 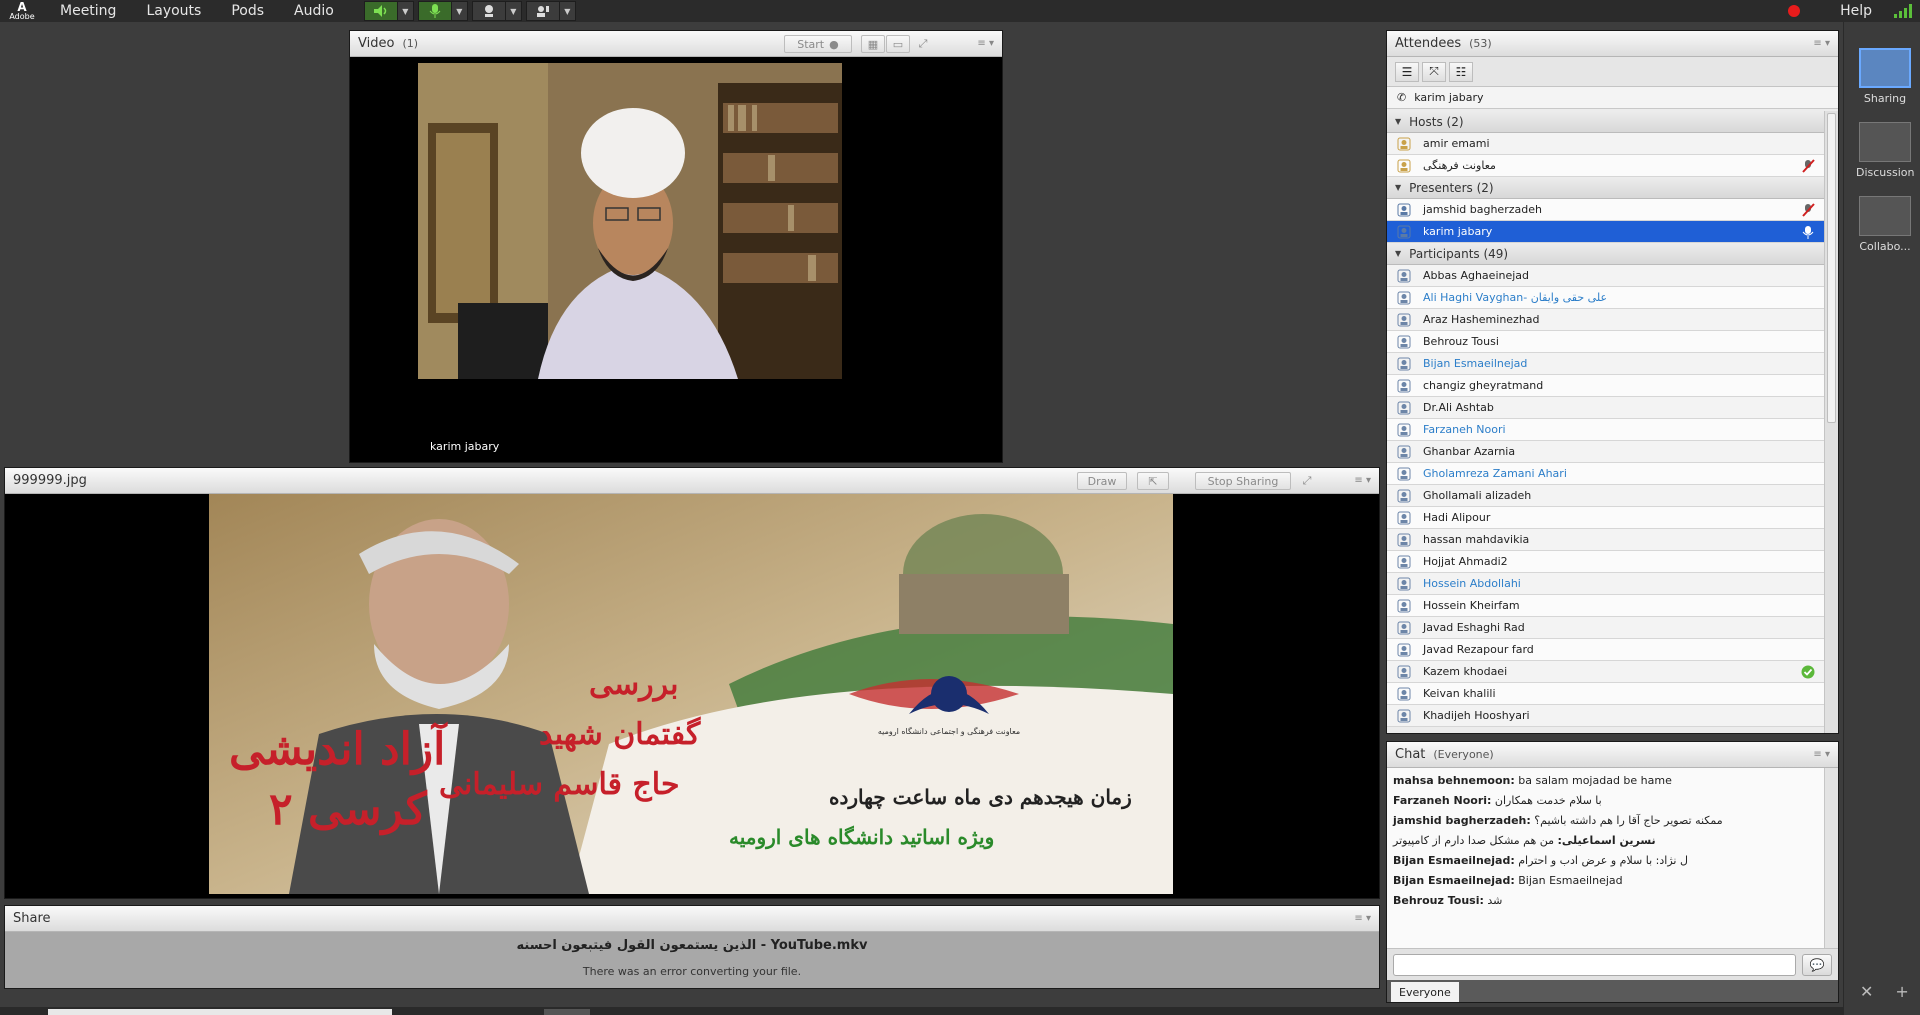 I want to click on menu-audio: Audio, so click(x=314, y=11).